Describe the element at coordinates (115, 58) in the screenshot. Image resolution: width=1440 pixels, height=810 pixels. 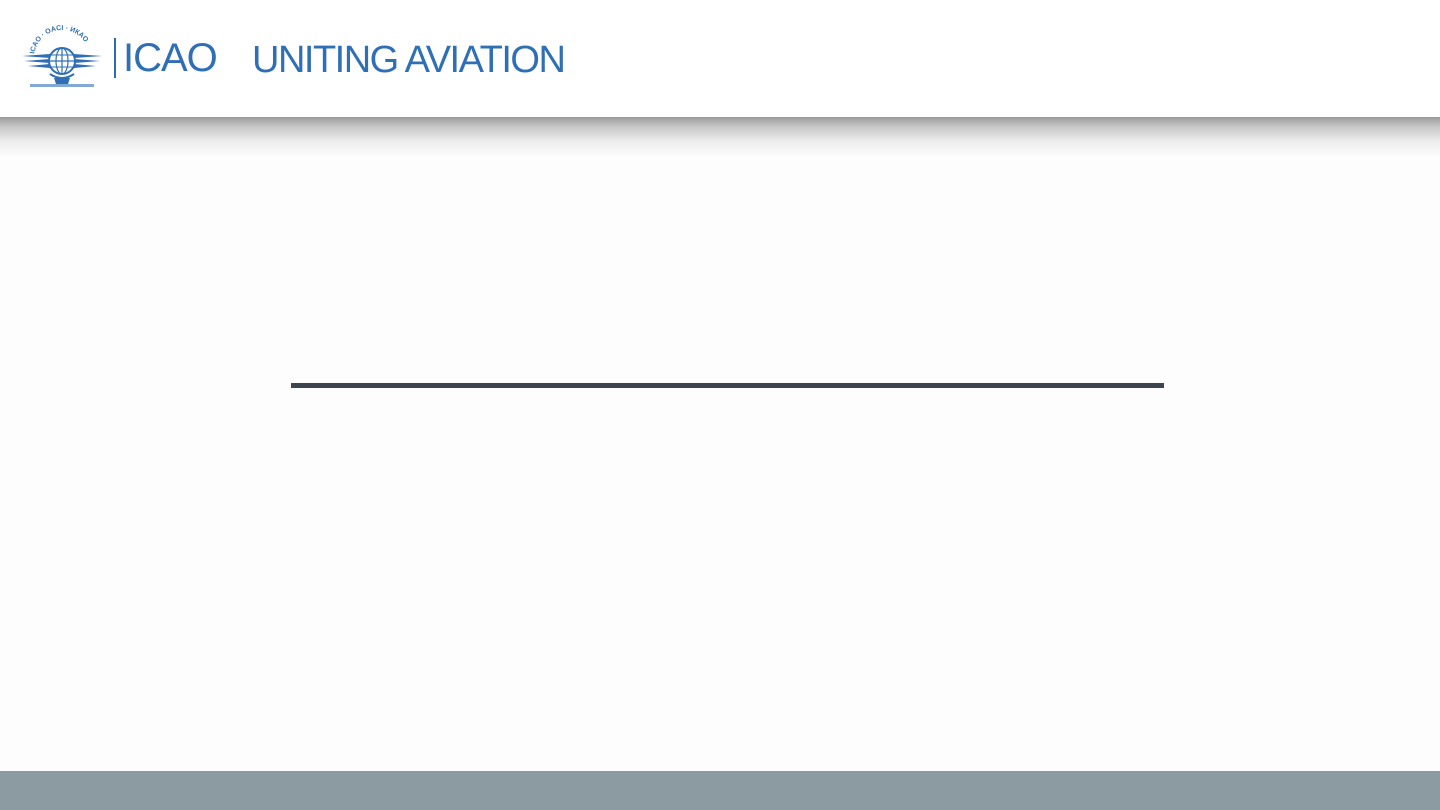
I see `header-divider` at that location.